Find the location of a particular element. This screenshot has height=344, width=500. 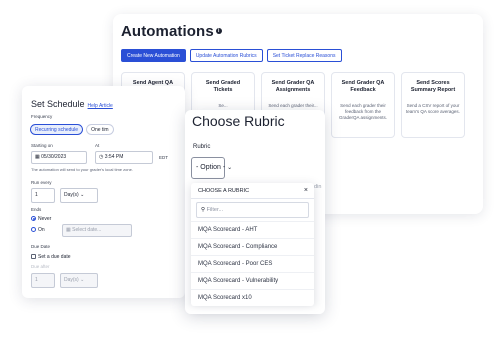

frequency-label: Frequency is located at coordinates (42, 116).